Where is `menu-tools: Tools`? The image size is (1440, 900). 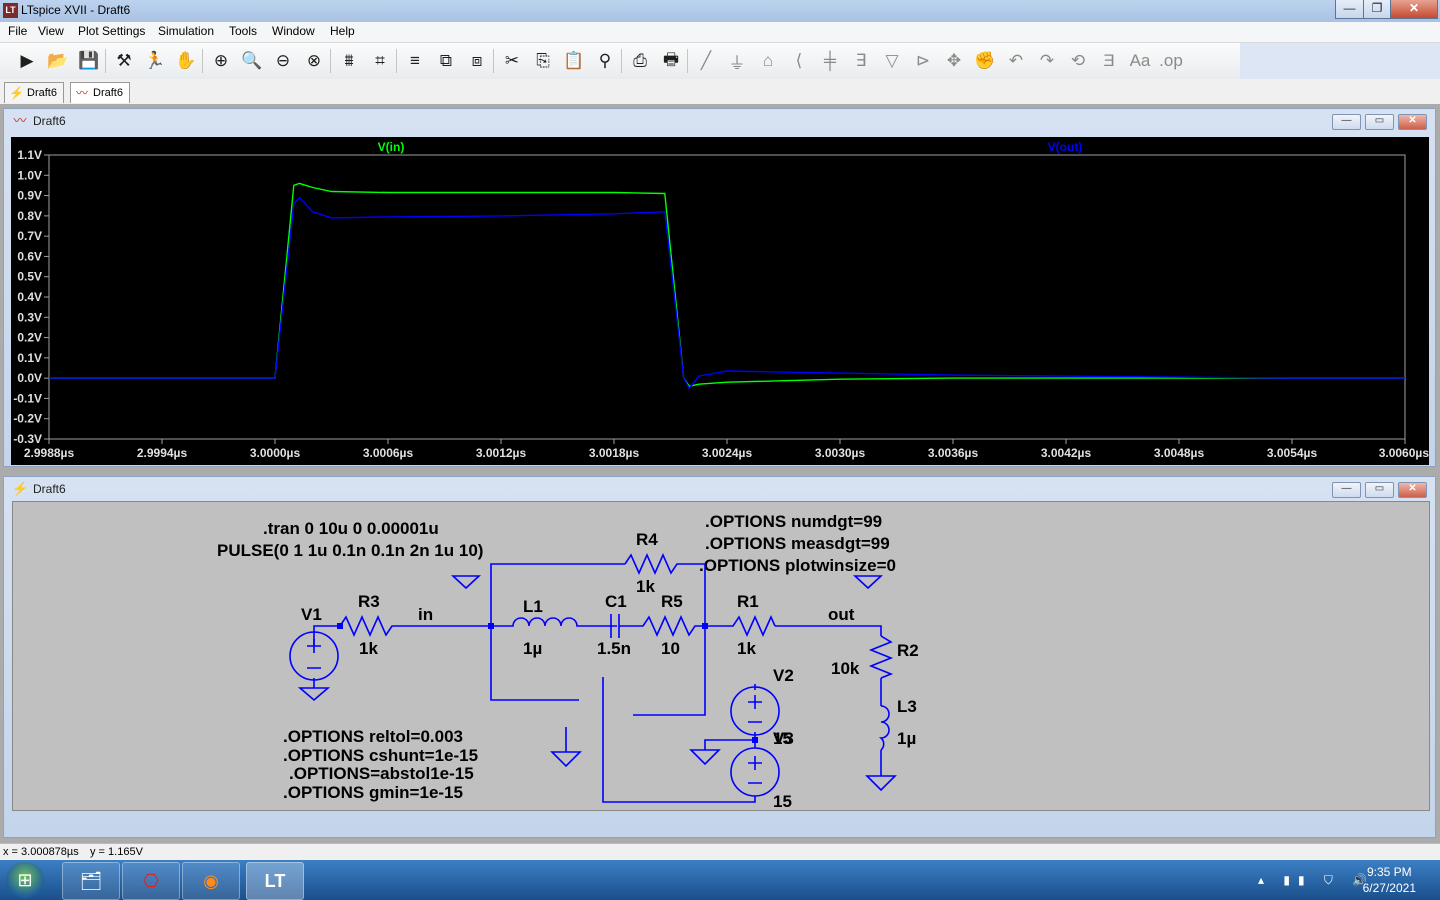
menu-tools: Tools is located at coordinates (243, 31).